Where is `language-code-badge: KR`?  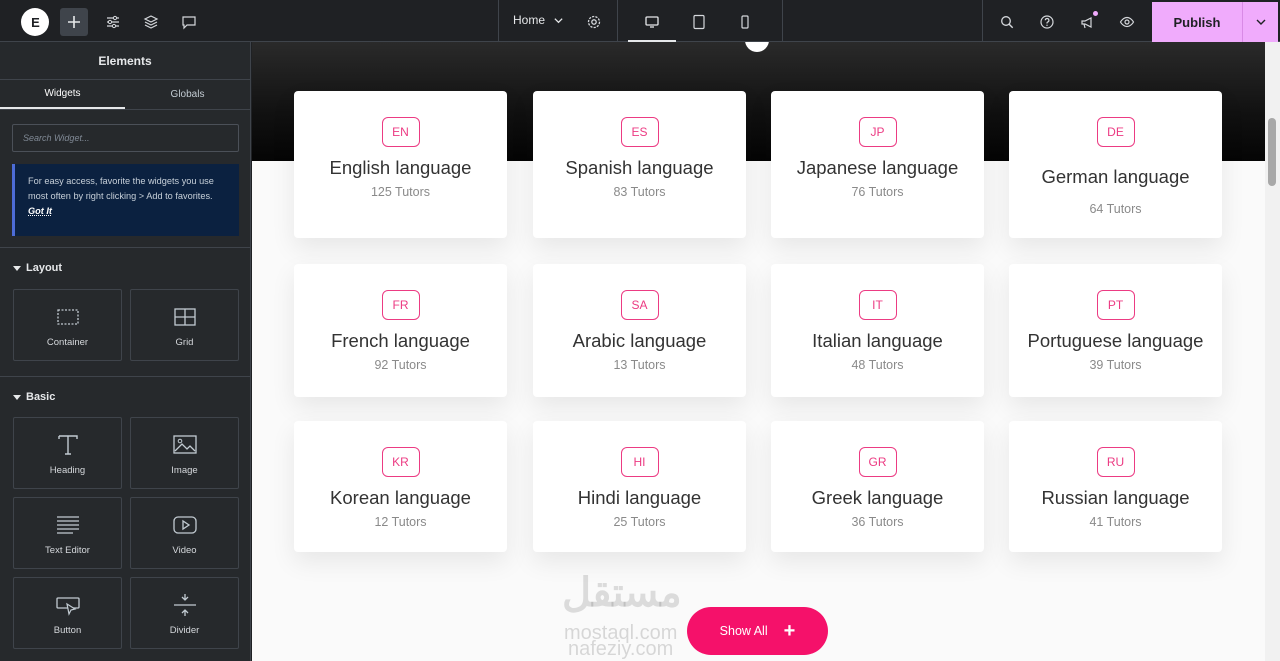 language-code-badge: KR is located at coordinates (400, 462).